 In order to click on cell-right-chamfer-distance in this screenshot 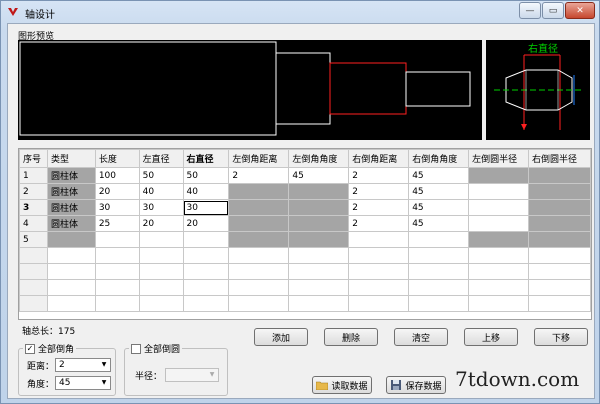, I will do `click(379, 239)`.